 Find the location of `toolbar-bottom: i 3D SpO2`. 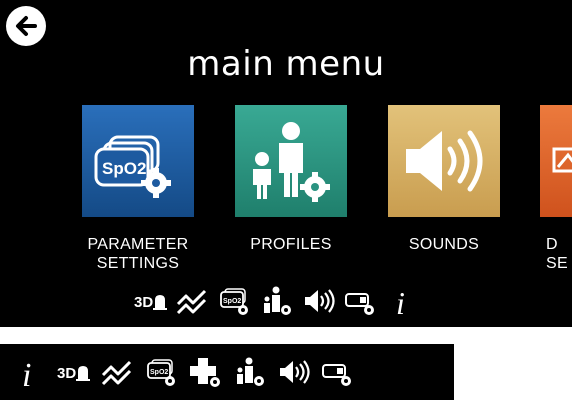

toolbar-bottom: i 3D SpO2 is located at coordinates (227, 372).